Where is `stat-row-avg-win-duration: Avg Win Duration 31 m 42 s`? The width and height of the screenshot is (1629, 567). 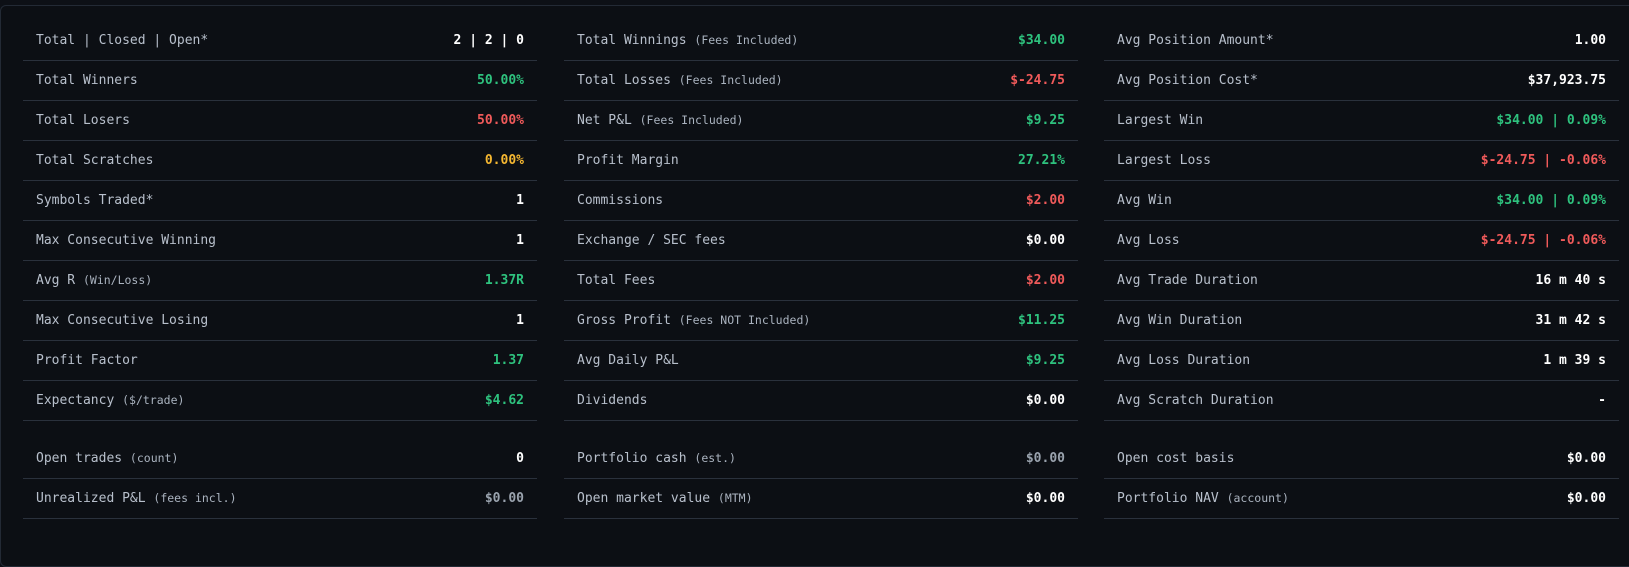 stat-row-avg-win-duration: Avg Win Duration 31 m 42 s is located at coordinates (1361, 321).